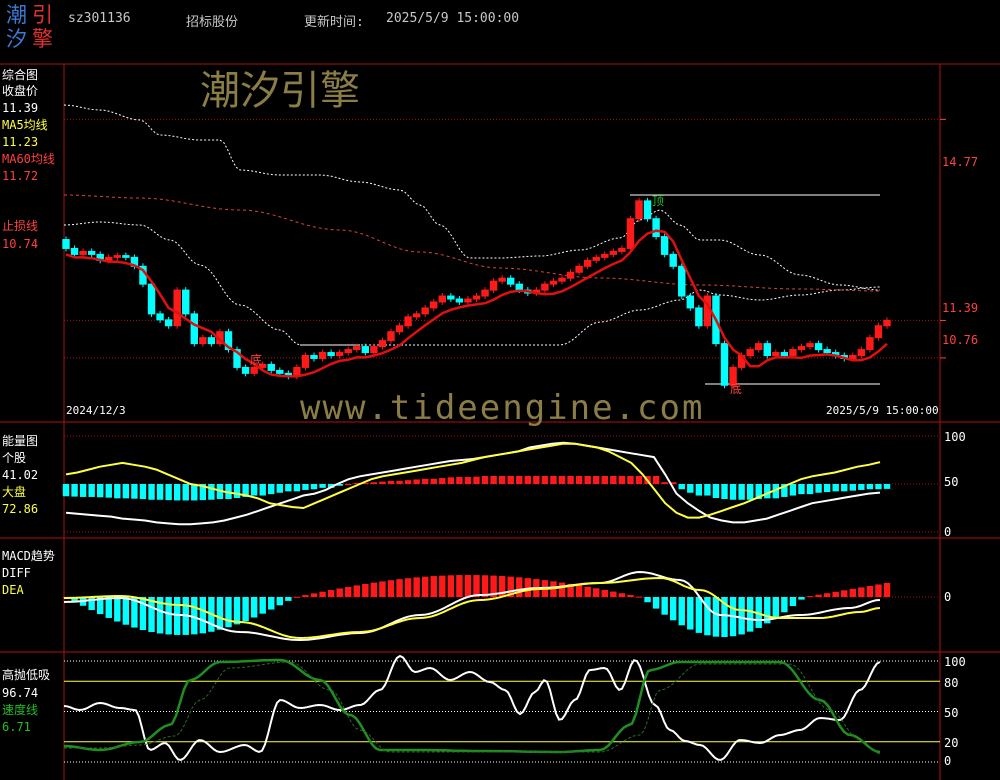 The width and height of the screenshot is (1000, 780). Describe the element at coordinates (20, 176) in the screenshot. I see `ma60-value: 11.72` at that location.